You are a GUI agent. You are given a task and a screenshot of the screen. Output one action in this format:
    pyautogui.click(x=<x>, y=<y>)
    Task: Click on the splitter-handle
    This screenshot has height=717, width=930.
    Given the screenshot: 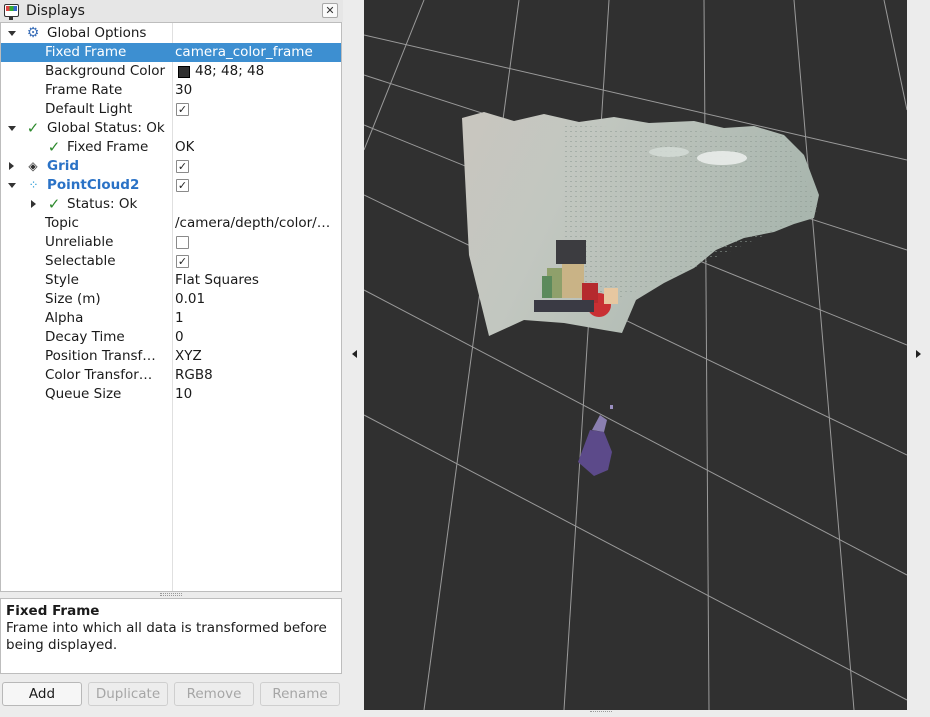 What is the action you would take?
    pyautogui.click(x=171, y=594)
    